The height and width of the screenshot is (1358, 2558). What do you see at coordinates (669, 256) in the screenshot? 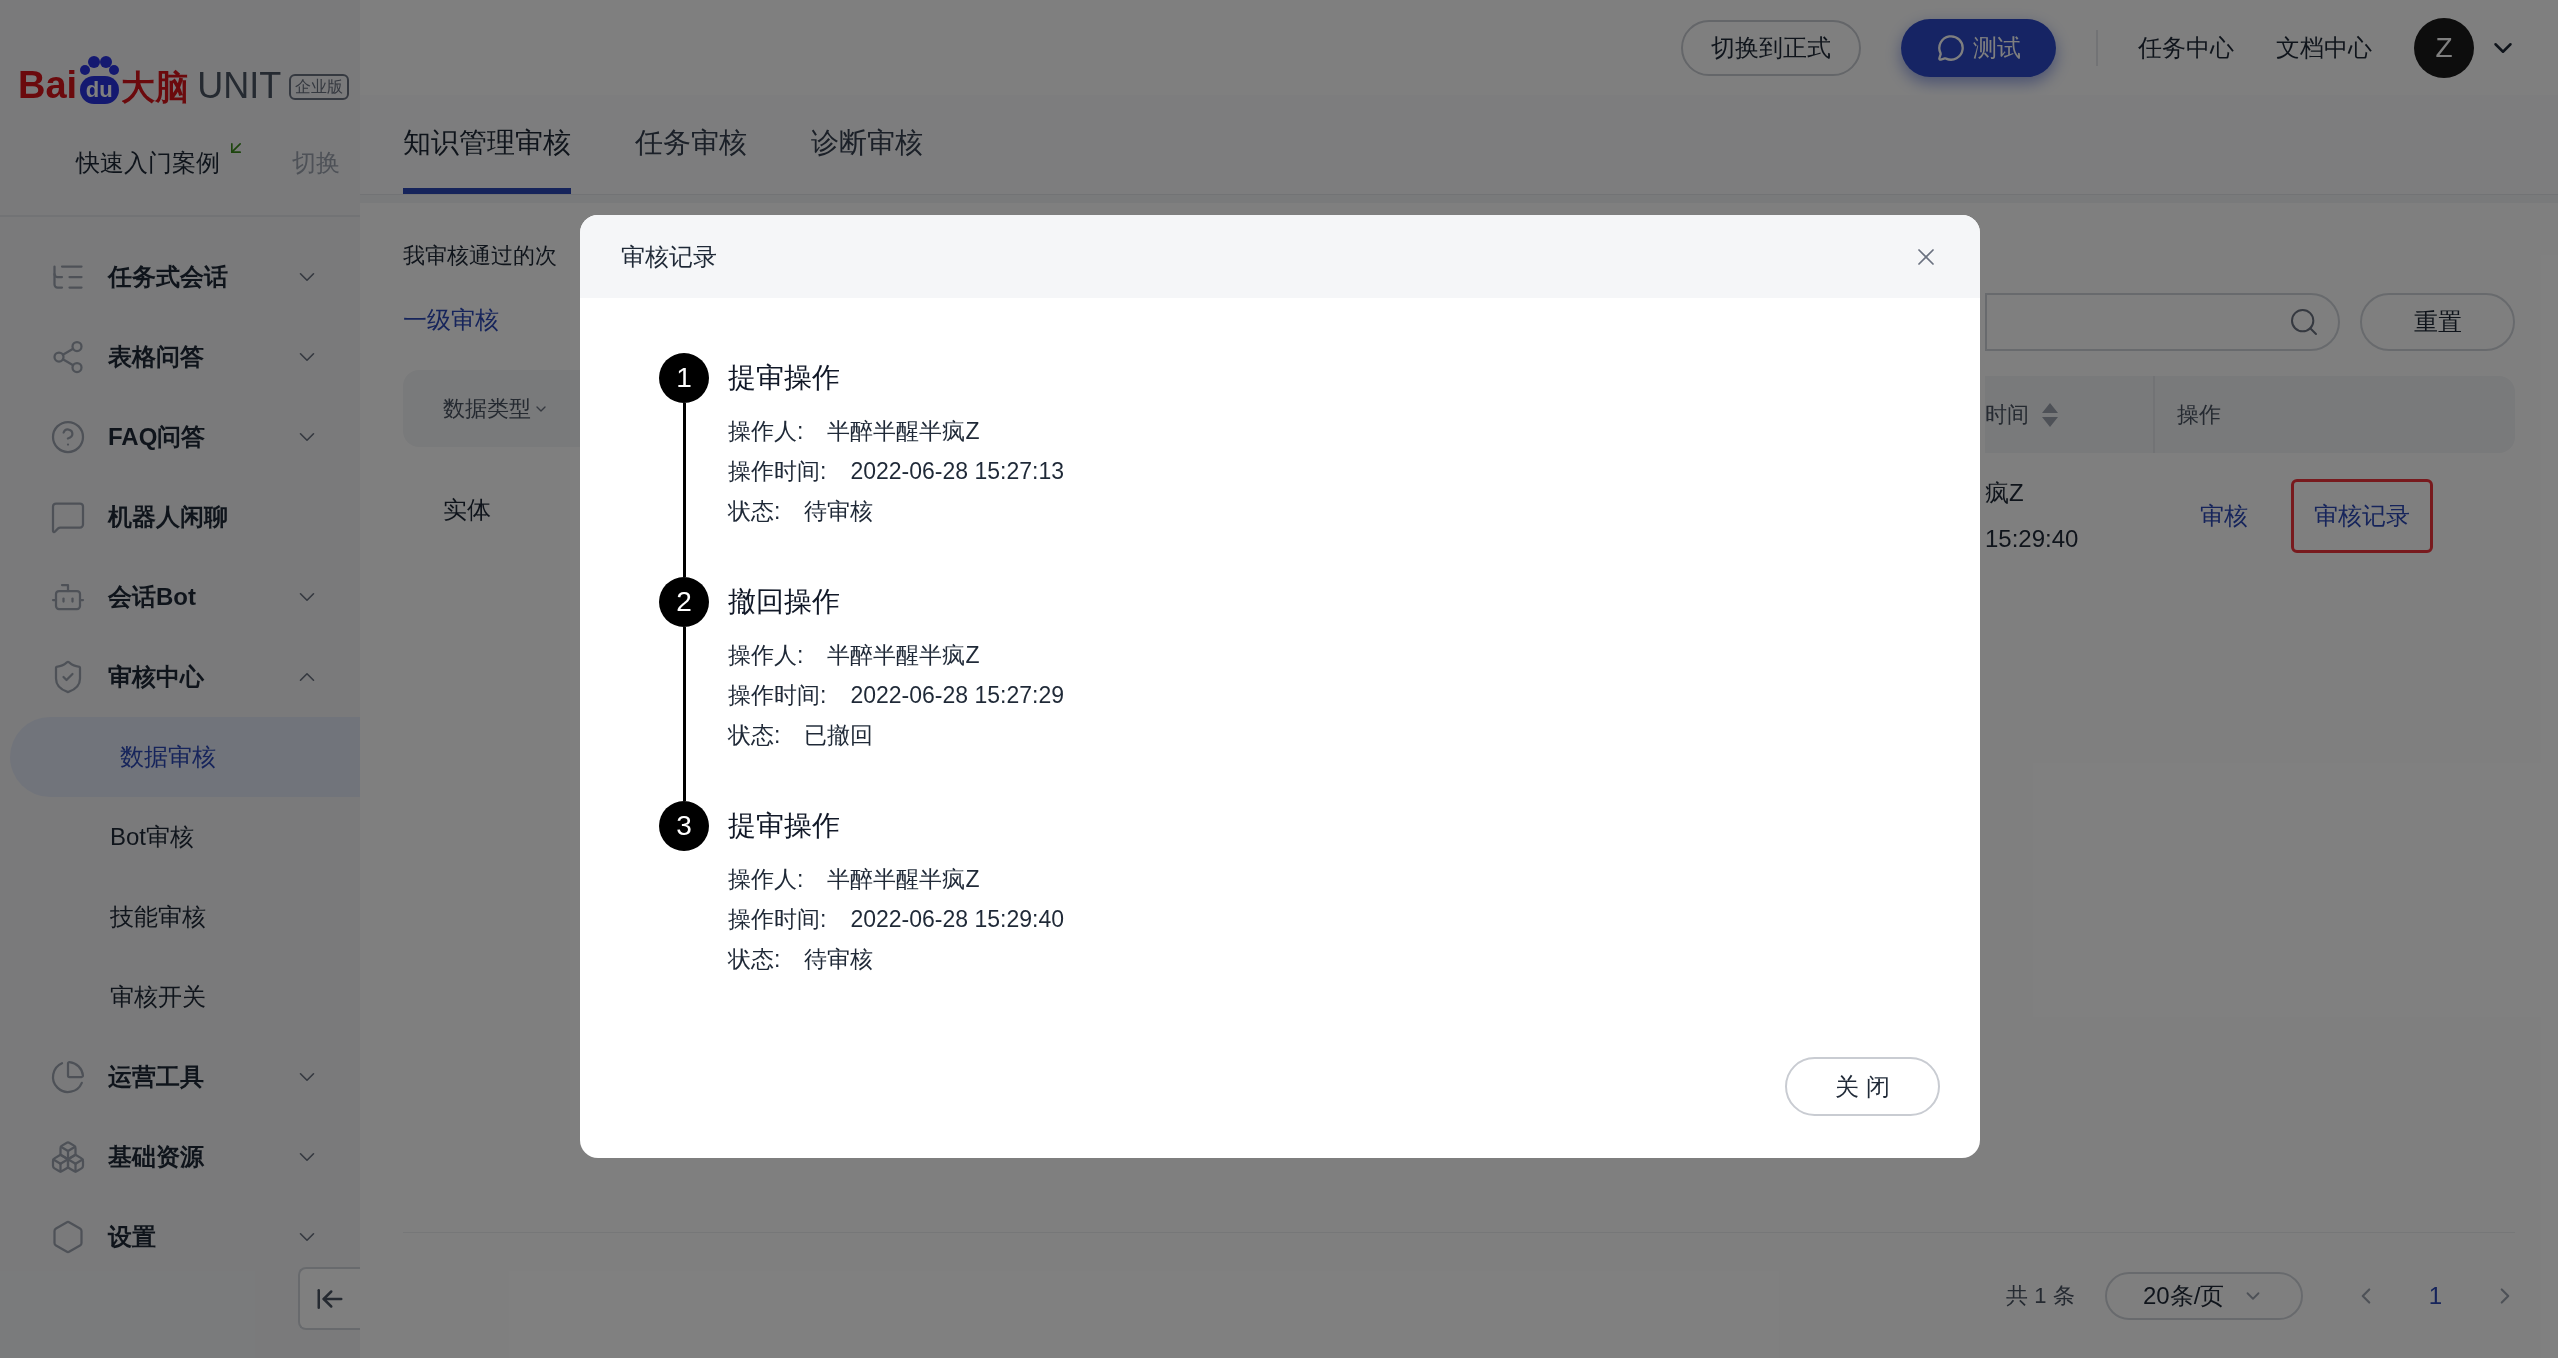
I see `dialog-title: 审核记录` at bounding box center [669, 256].